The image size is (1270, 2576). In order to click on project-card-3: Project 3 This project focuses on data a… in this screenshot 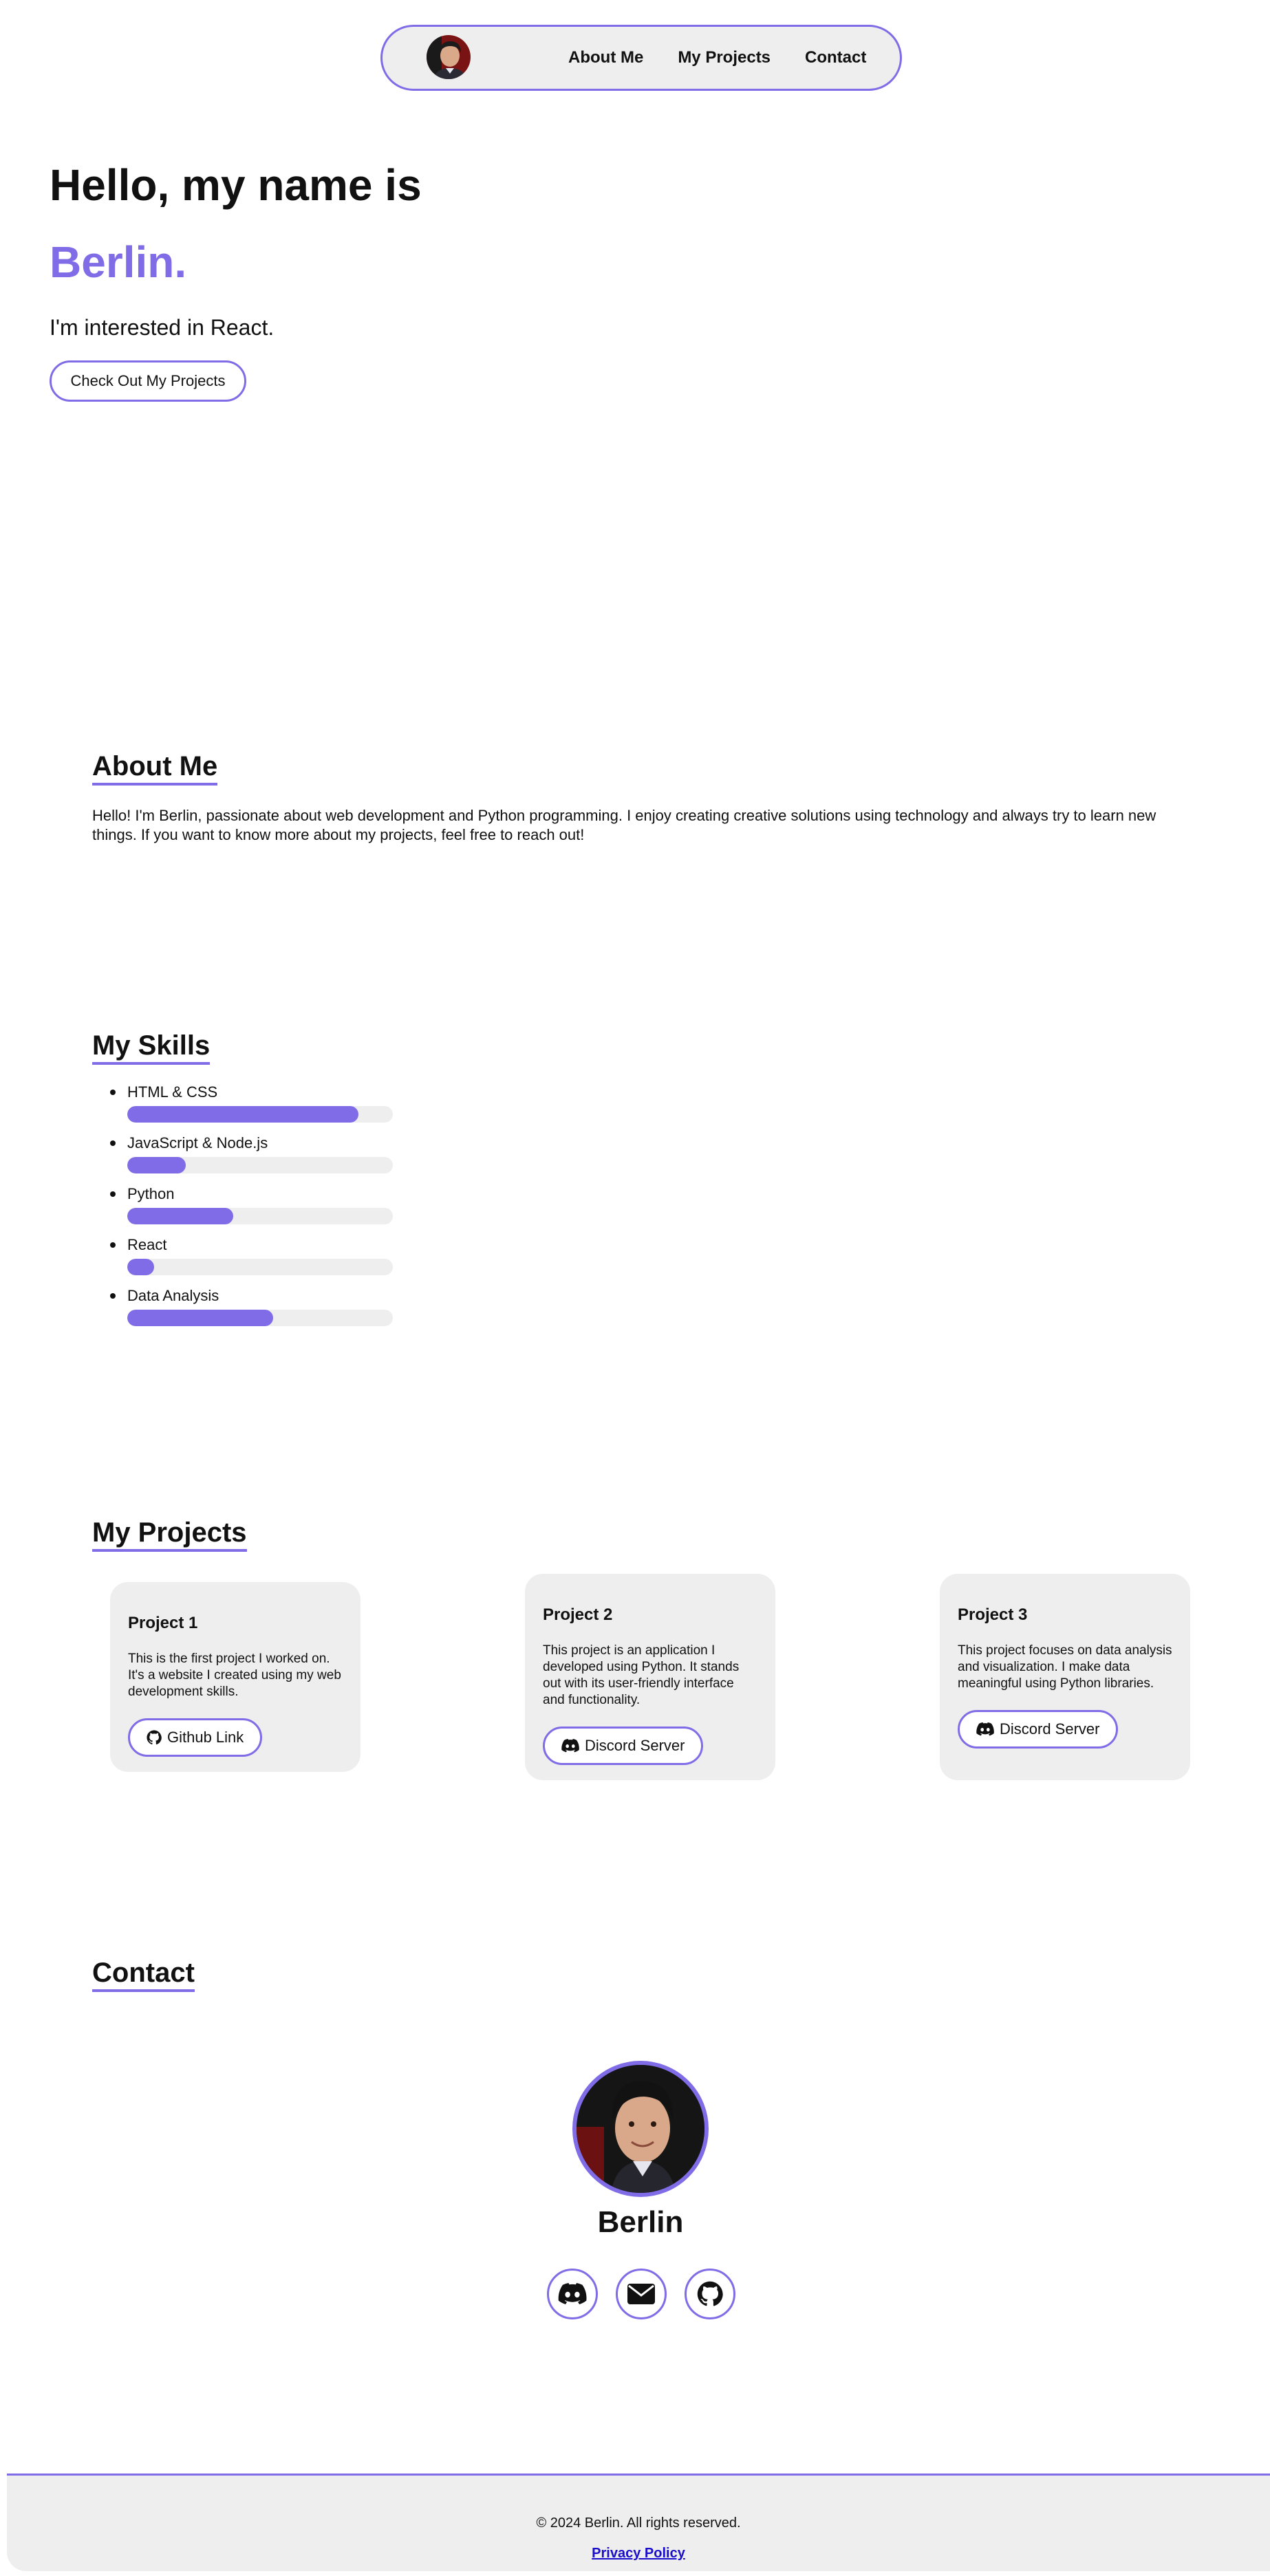, I will do `click(1065, 1677)`.